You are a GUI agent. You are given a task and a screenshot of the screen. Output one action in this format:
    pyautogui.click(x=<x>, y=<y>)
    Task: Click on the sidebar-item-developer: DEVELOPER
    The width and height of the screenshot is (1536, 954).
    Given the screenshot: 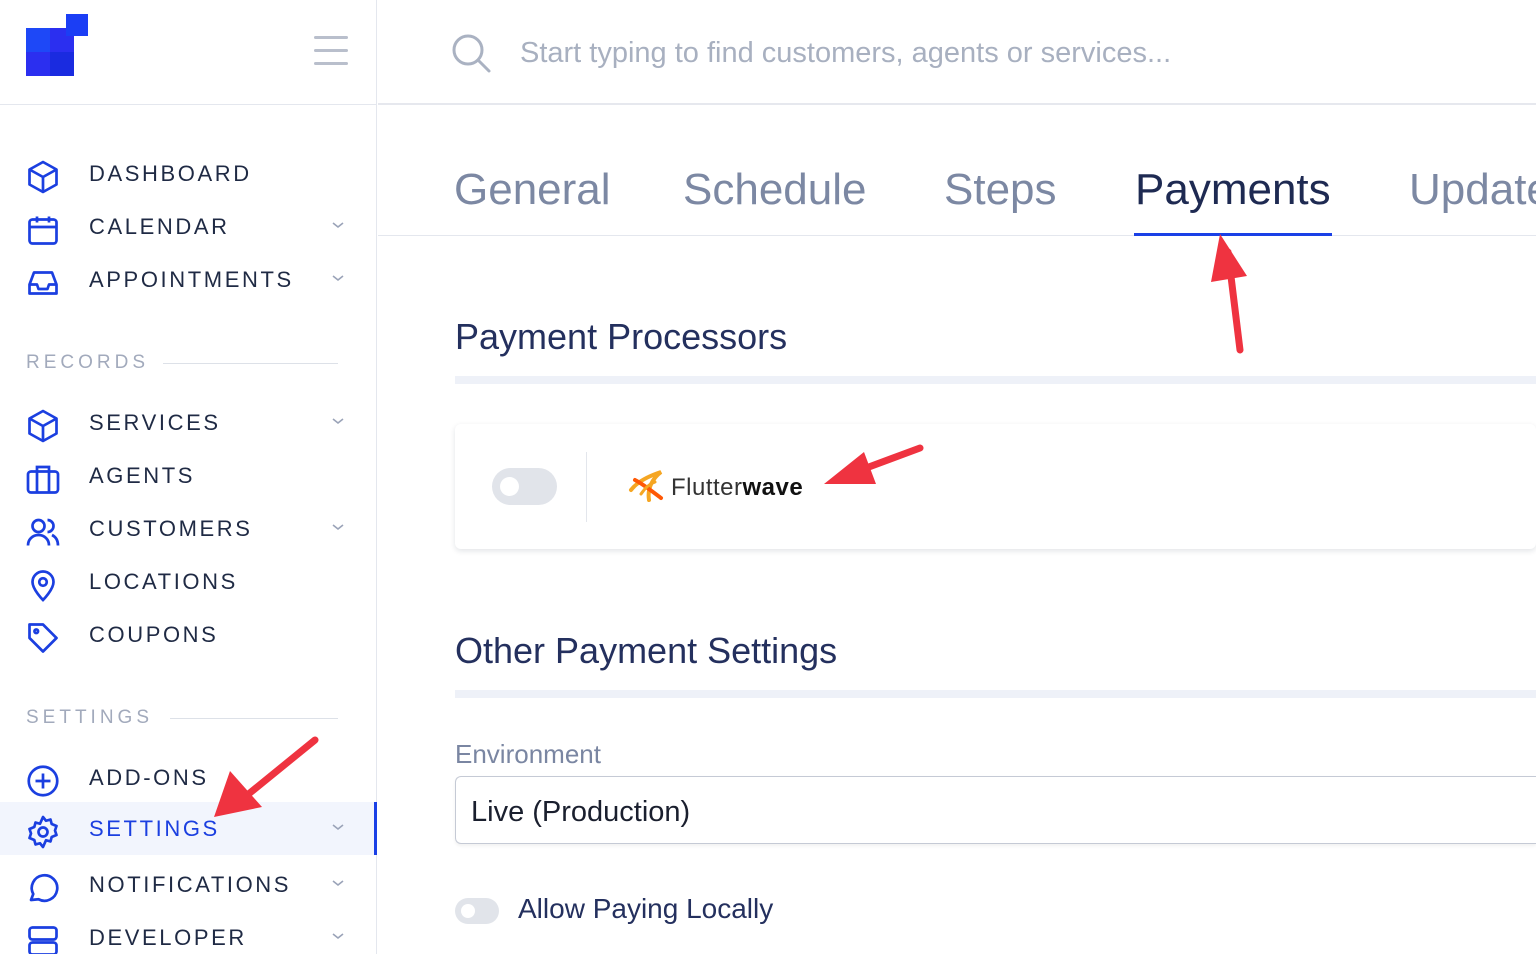 What is the action you would take?
    pyautogui.click(x=188, y=932)
    